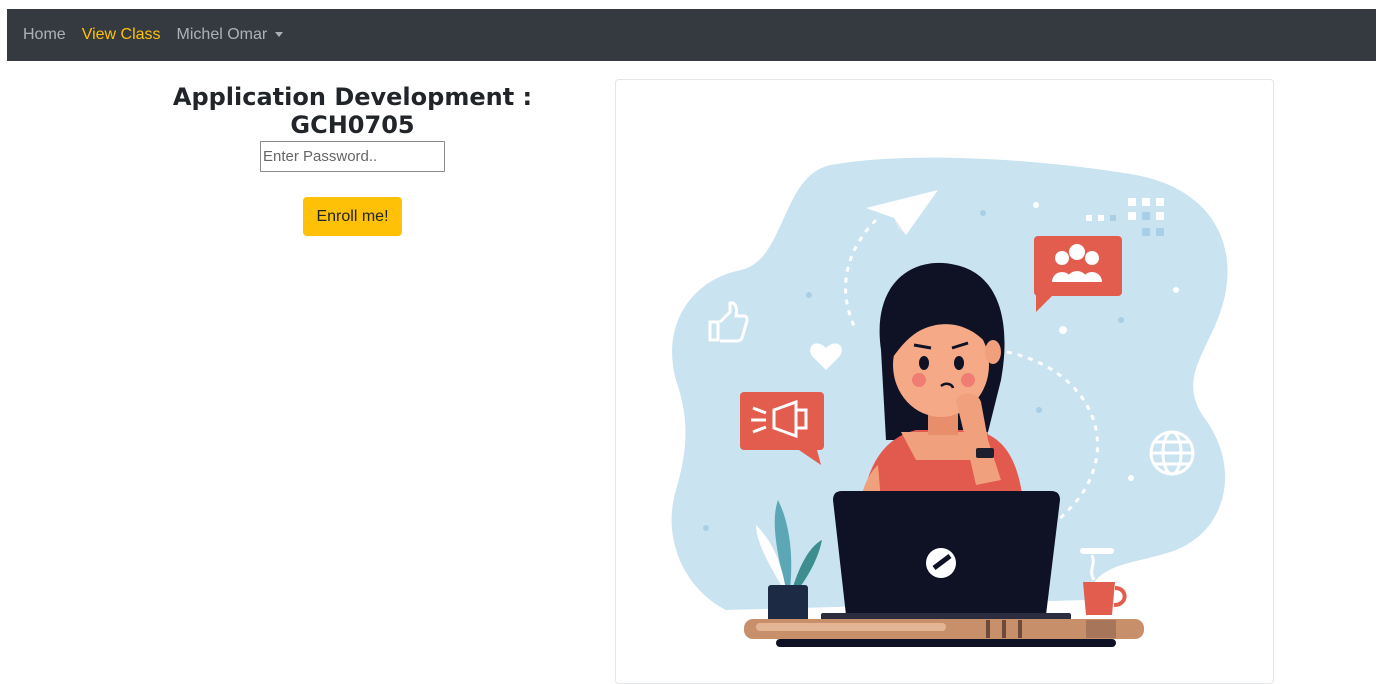 This screenshot has height=684, width=1380. I want to click on password-input, so click(352, 156).